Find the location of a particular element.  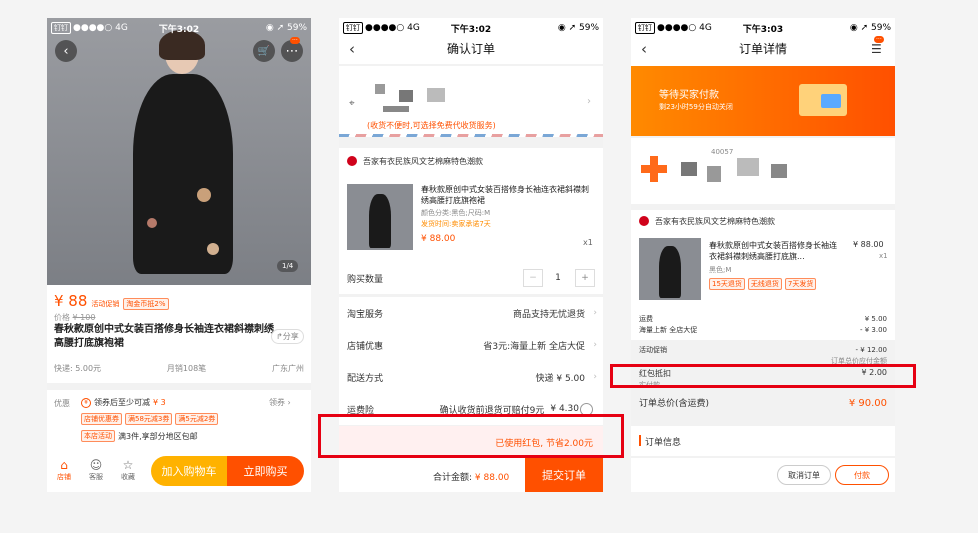

order-total-row: 订单总价(含运费) ¥ 90.00 is located at coordinates (763, 403).